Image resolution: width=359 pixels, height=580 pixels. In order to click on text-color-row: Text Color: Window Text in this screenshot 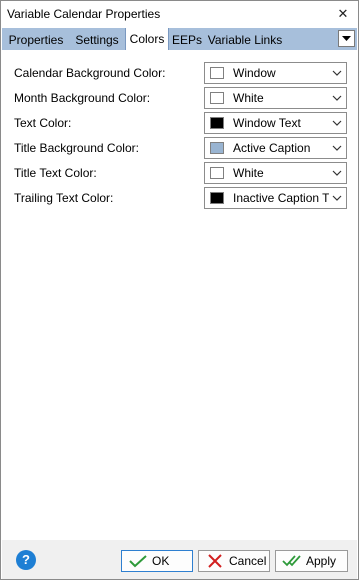, I will do `click(179, 123)`.